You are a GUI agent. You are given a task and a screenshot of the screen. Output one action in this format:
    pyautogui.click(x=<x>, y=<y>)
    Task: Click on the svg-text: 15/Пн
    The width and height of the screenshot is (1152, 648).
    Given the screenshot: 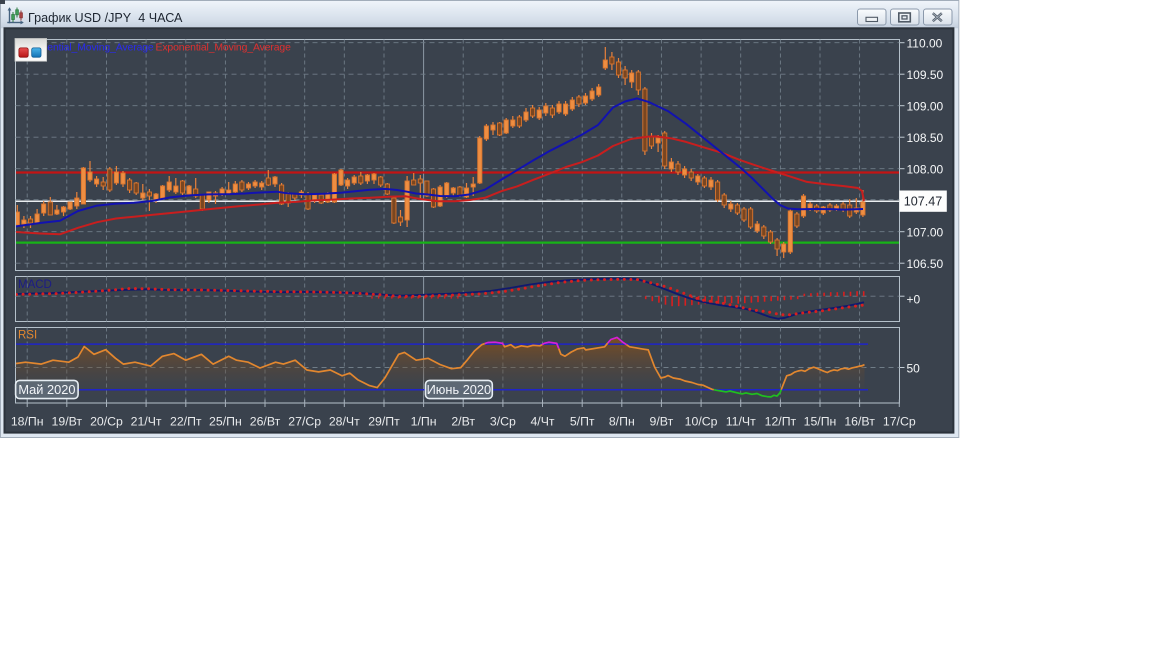 What is the action you would take?
    pyautogui.click(x=820, y=422)
    